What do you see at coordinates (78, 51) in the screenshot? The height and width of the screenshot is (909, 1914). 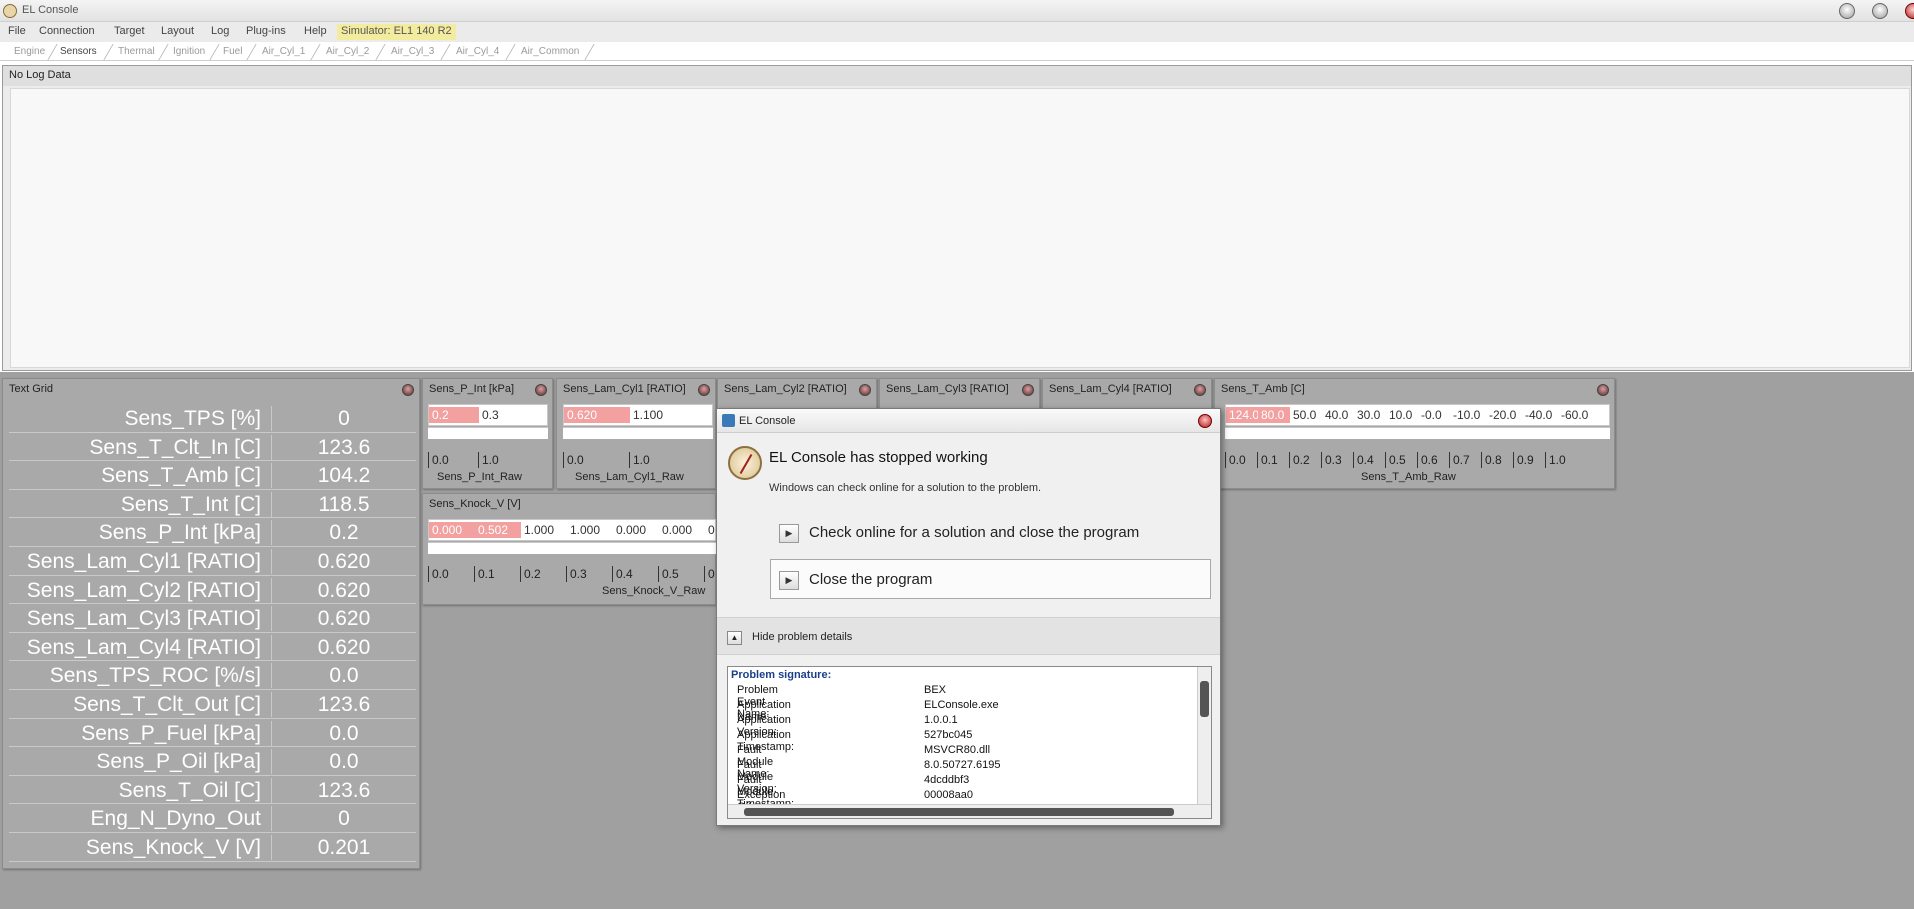 I see `tab-sensors: Sensors` at bounding box center [78, 51].